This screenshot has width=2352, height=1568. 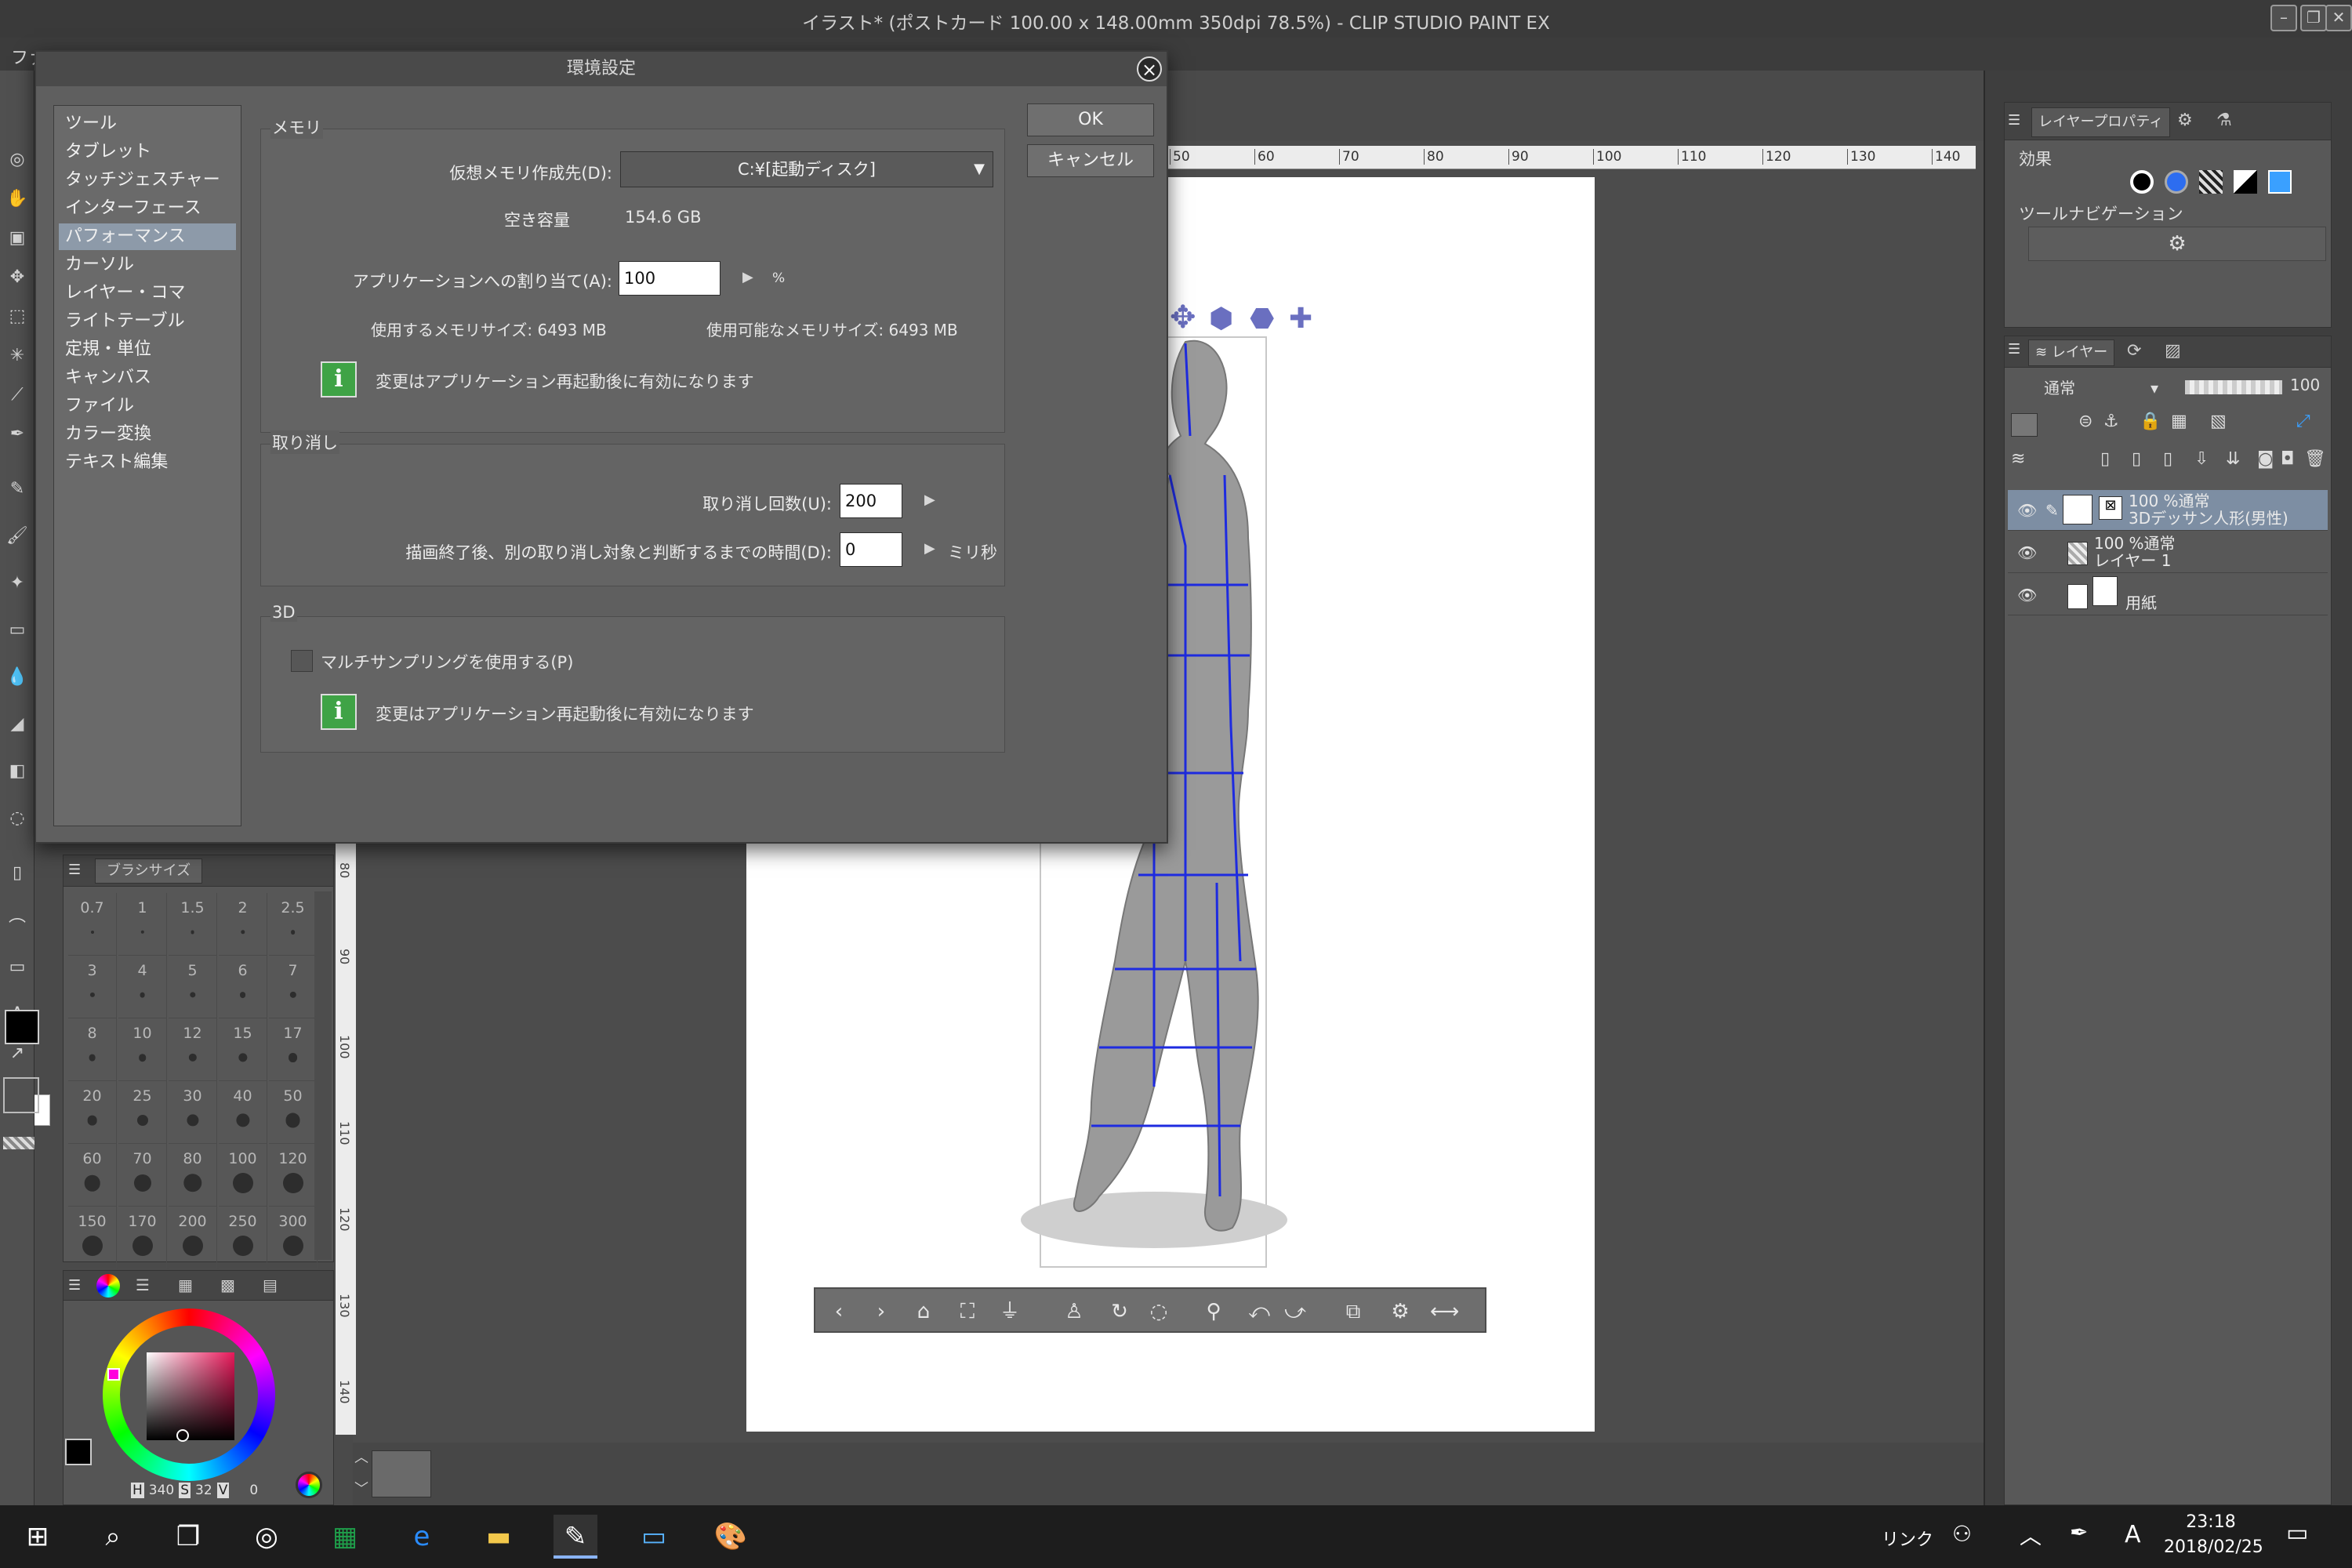 I want to click on brush-size-cell: 6, so click(x=243, y=987).